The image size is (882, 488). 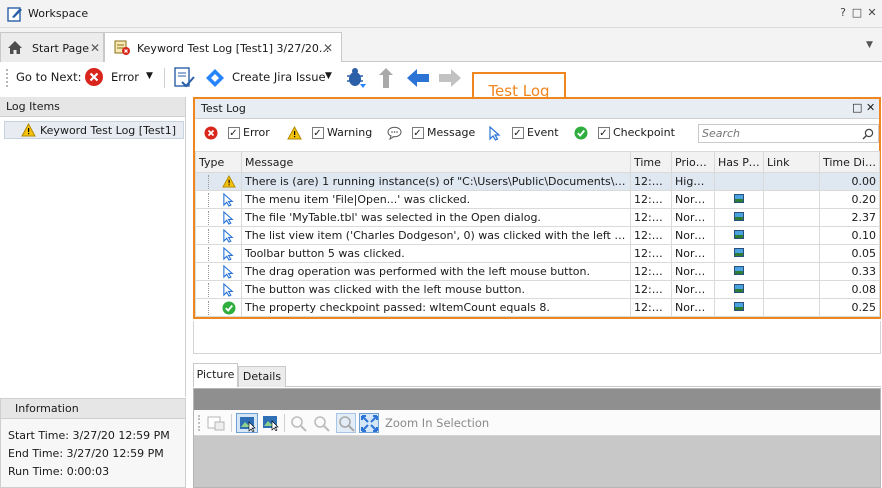 I want to click on maximize-button: □, so click(x=857, y=13).